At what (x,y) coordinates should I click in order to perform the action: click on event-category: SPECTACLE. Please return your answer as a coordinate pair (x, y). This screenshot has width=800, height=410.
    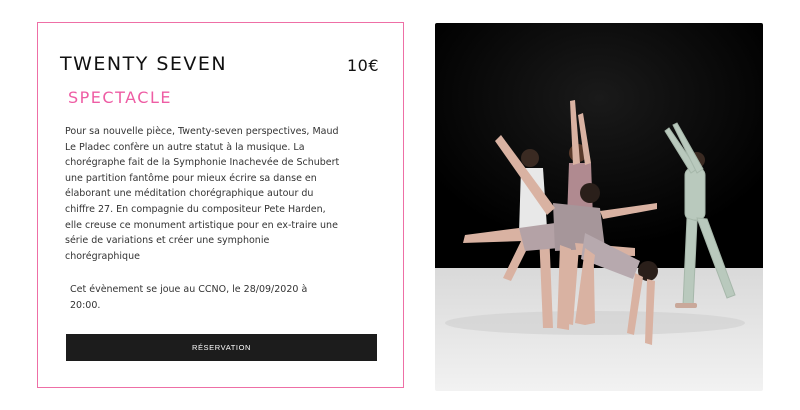
    Looking at the image, I should click on (120, 97).